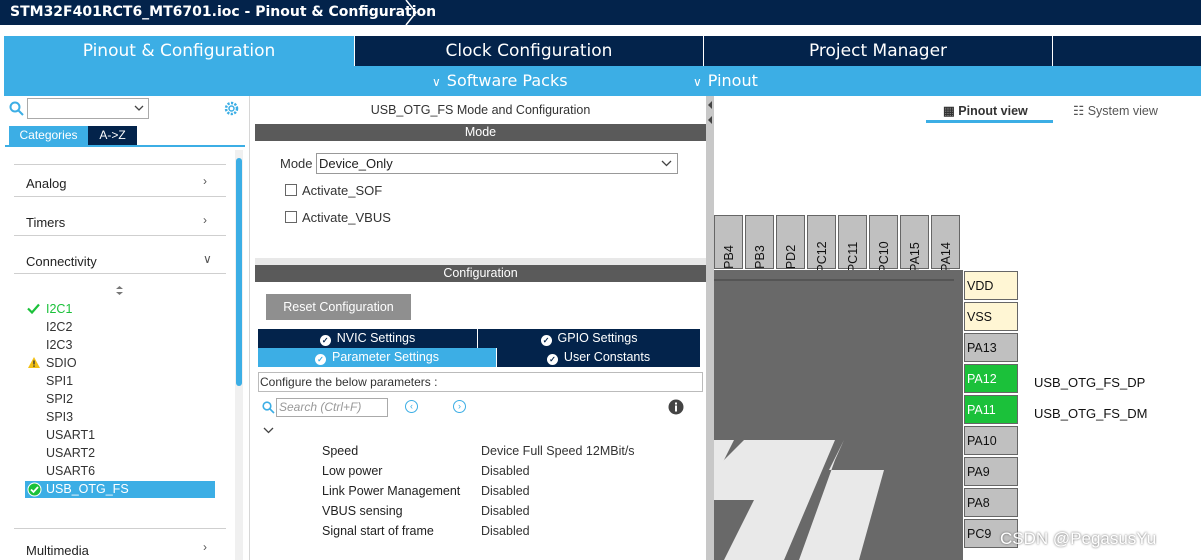 The height and width of the screenshot is (560, 1201). Describe the element at coordinates (558, 451) in the screenshot. I see `param-value: Device Full Speed 12MBit/s` at that location.